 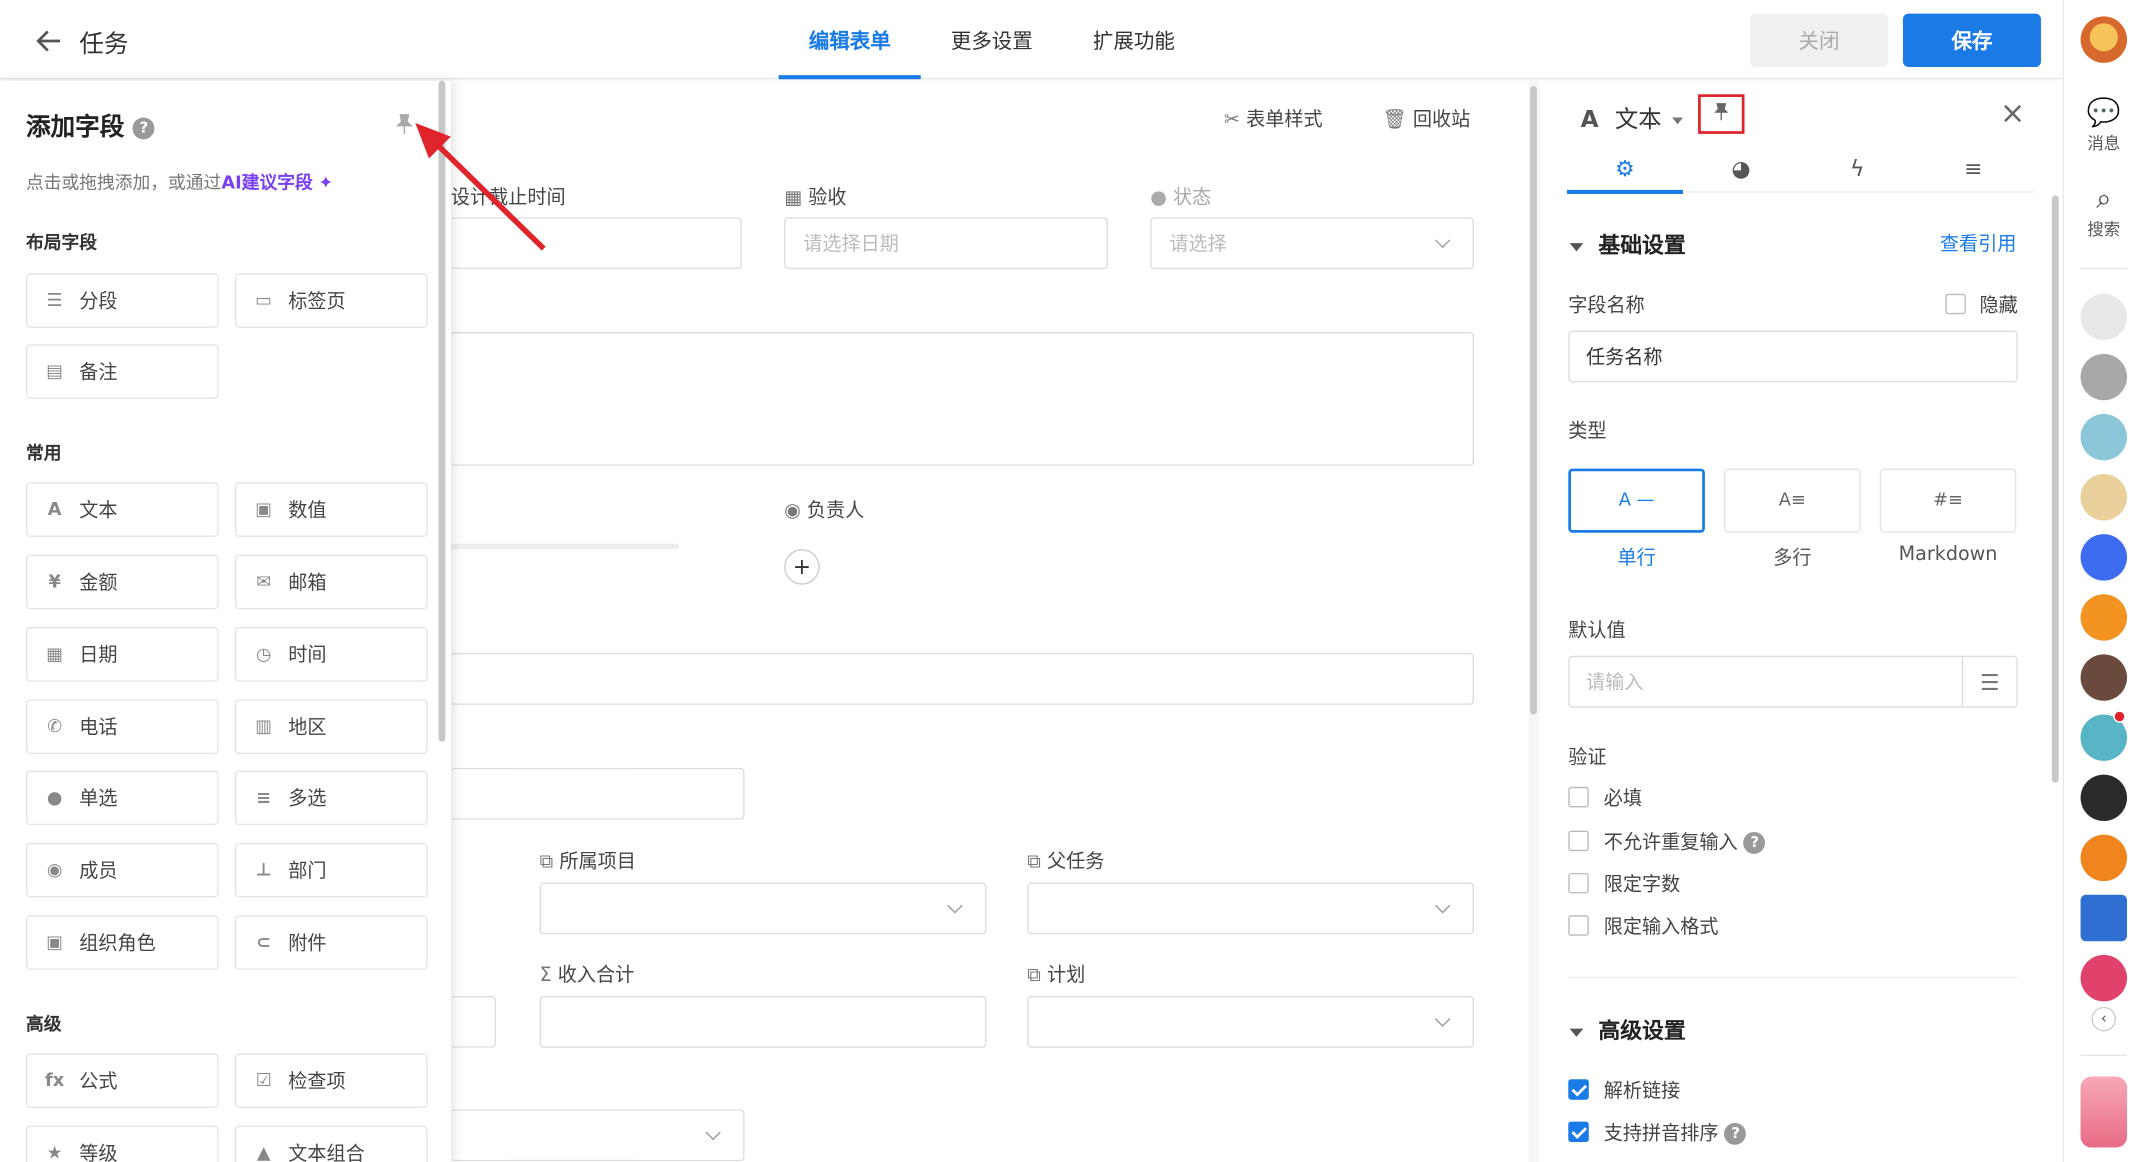 What do you see at coordinates (1394, 120) in the screenshot?
I see `trash-icon: 🗑` at bounding box center [1394, 120].